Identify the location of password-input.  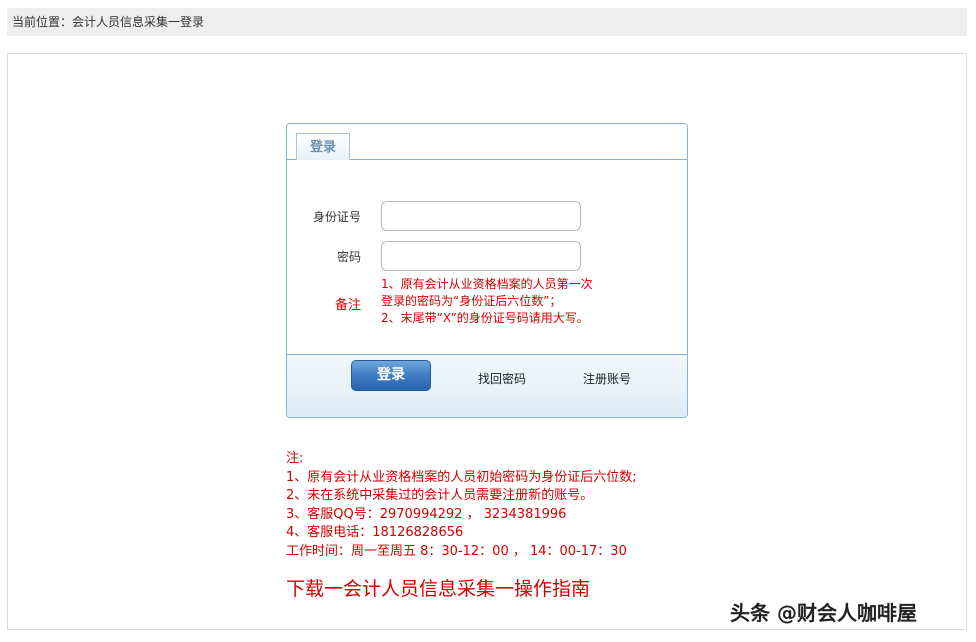
(481, 256).